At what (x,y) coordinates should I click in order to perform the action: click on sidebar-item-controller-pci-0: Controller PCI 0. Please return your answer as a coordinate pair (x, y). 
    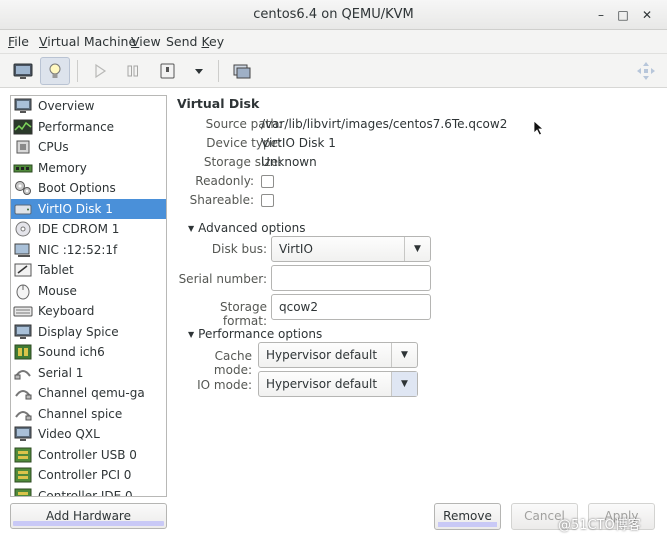
    Looking at the image, I should click on (88, 475).